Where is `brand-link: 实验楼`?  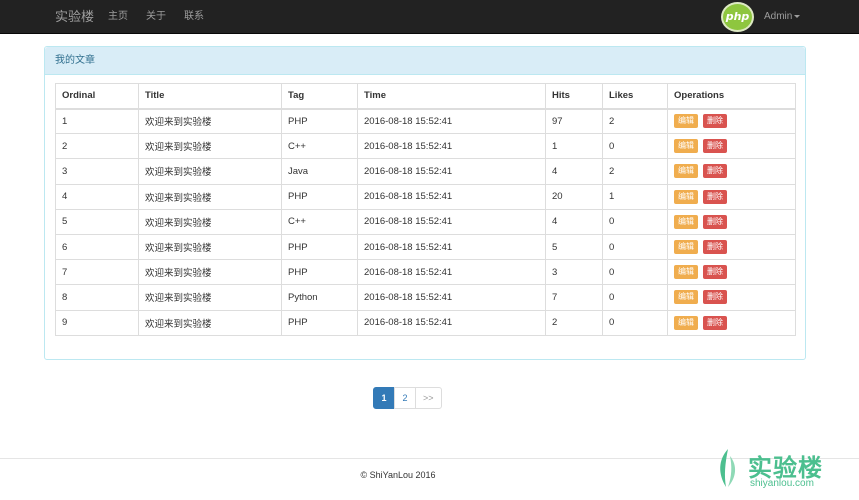 brand-link: 实验楼 is located at coordinates (74, 17).